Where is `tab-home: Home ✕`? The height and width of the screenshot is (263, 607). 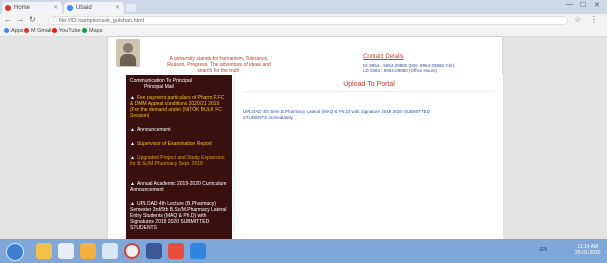
tab-home: Home ✕ is located at coordinates (32, 8).